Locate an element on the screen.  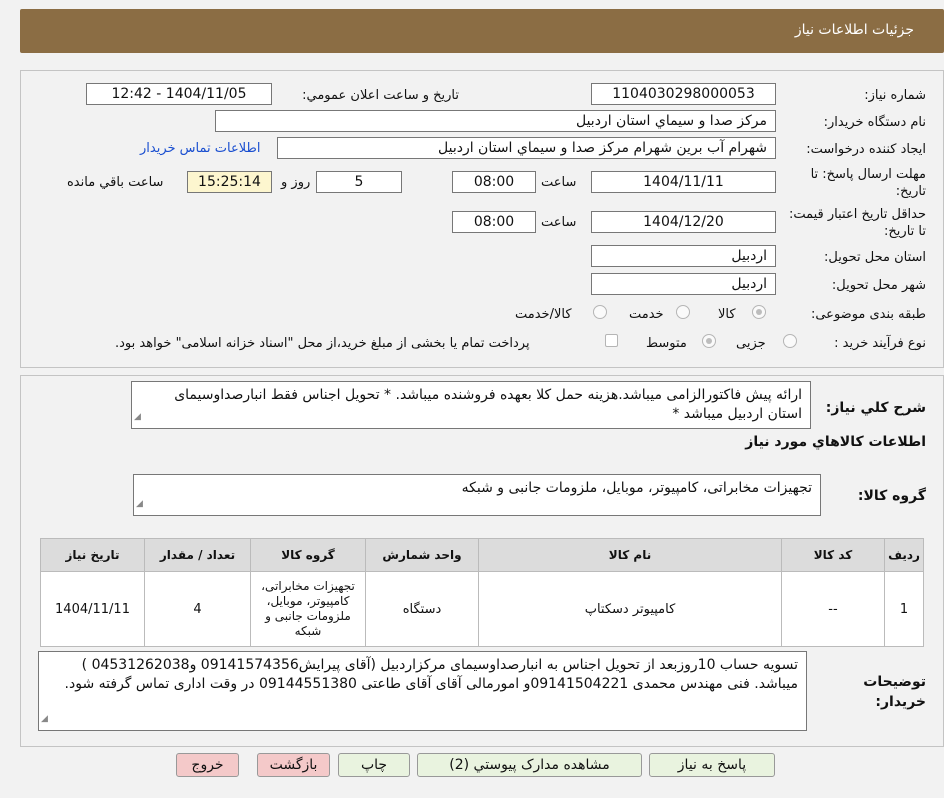
page-header: جزئیات اطلاعات نیاز is located at coordinates (482, 31).